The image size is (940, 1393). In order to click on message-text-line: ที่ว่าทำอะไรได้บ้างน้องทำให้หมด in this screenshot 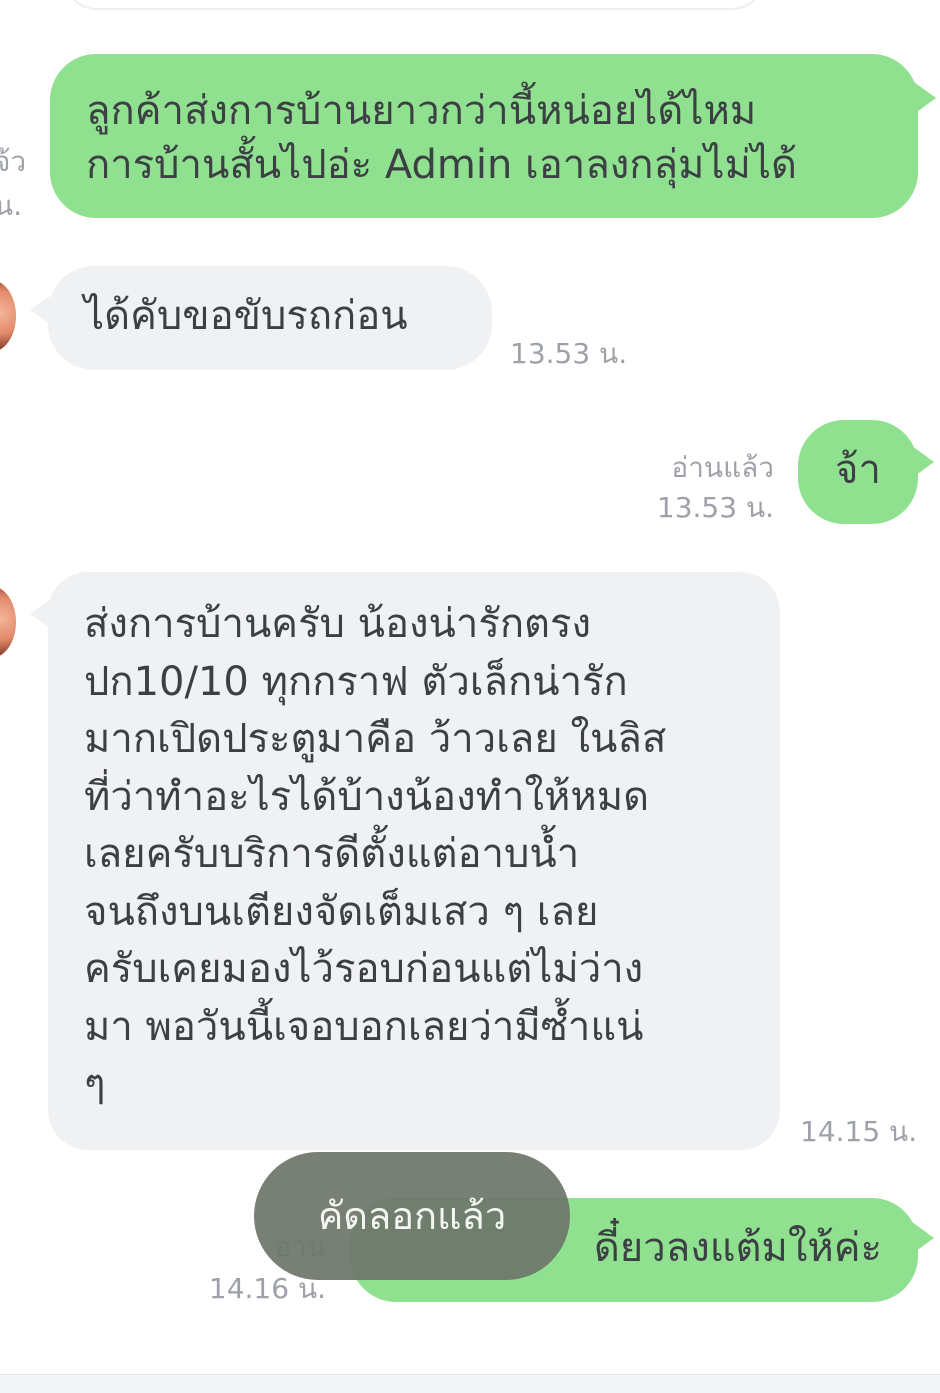, I will do `click(367, 796)`.